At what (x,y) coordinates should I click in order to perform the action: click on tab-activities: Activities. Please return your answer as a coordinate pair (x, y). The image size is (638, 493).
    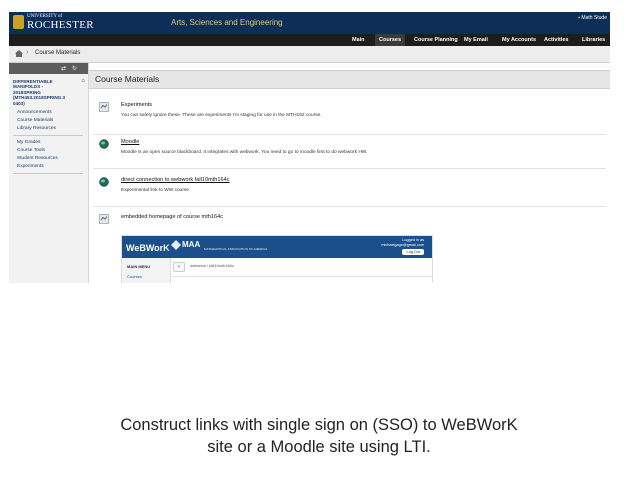
    Looking at the image, I should click on (556, 40).